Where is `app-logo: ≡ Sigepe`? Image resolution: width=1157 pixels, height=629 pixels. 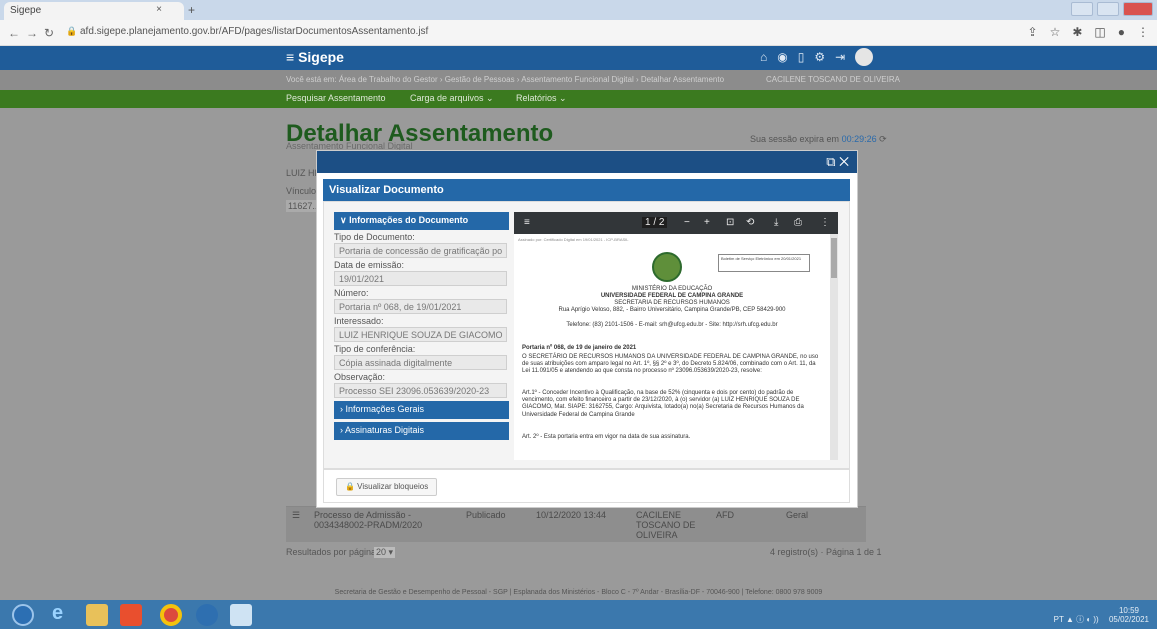
app-logo: ≡ Sigepe is located at coordinates (315, 57).